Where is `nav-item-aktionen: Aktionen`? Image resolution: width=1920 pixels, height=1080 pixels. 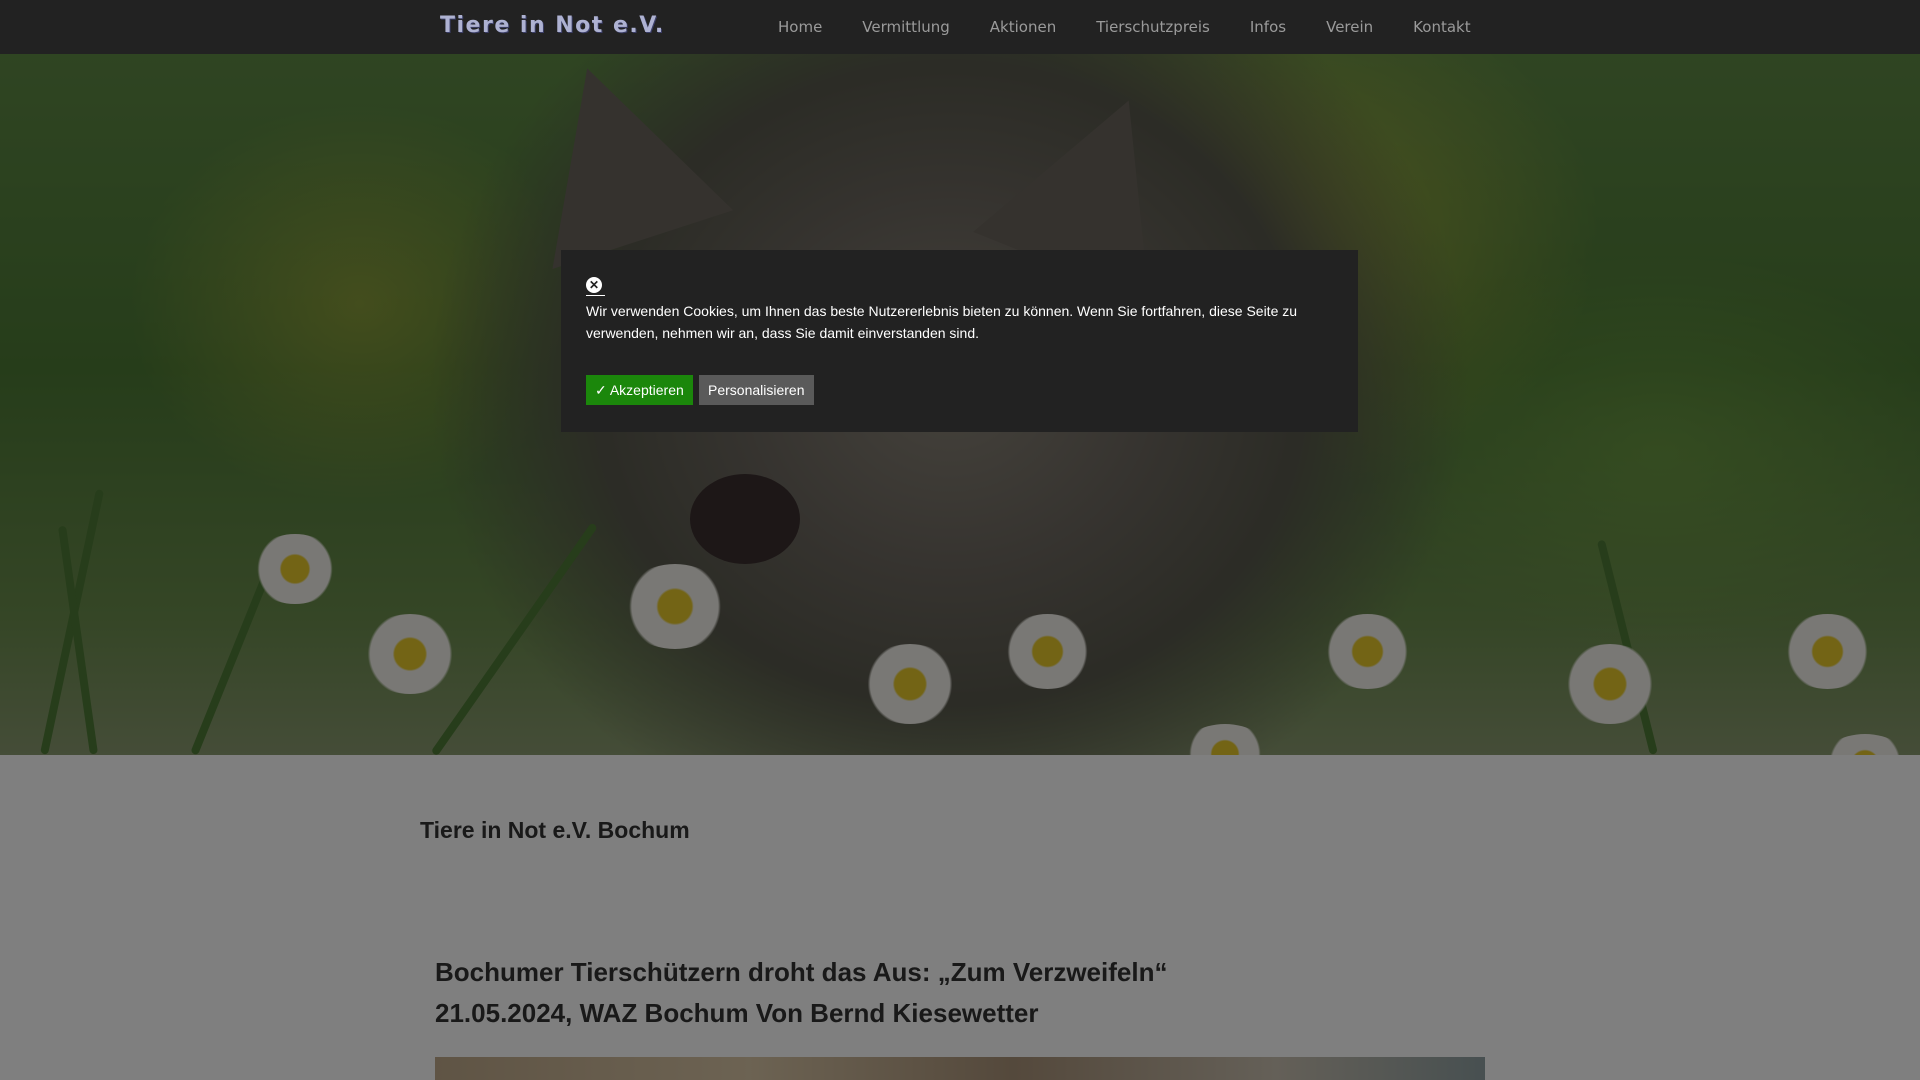 nav-item-aktionen: Aktionen is located at coordinates (1023, 27).